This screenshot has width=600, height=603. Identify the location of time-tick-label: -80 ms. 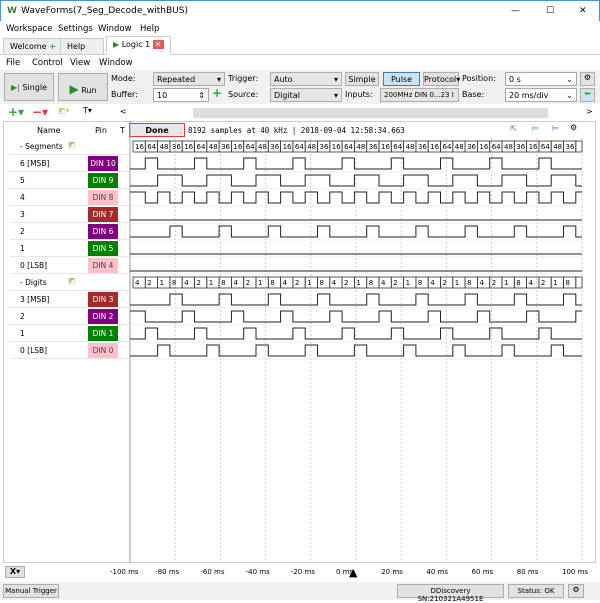
(167, 572).